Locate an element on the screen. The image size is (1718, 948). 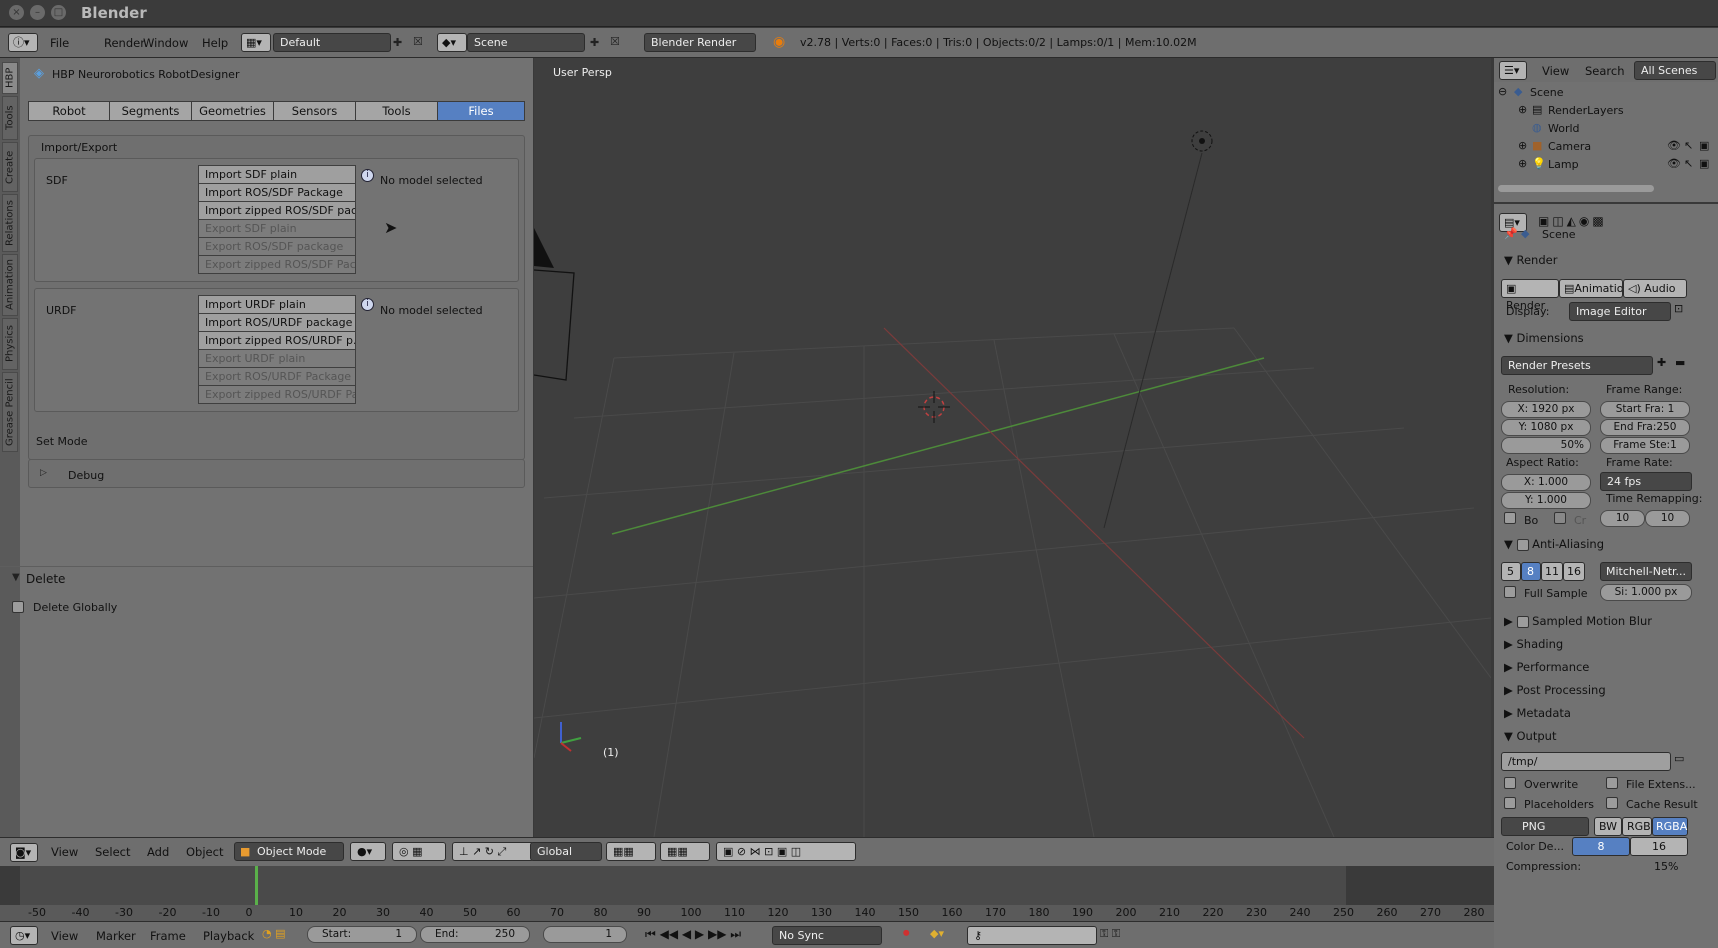
frame-start-field: Start Fra: 1 is located at coordinates (1645, 409).